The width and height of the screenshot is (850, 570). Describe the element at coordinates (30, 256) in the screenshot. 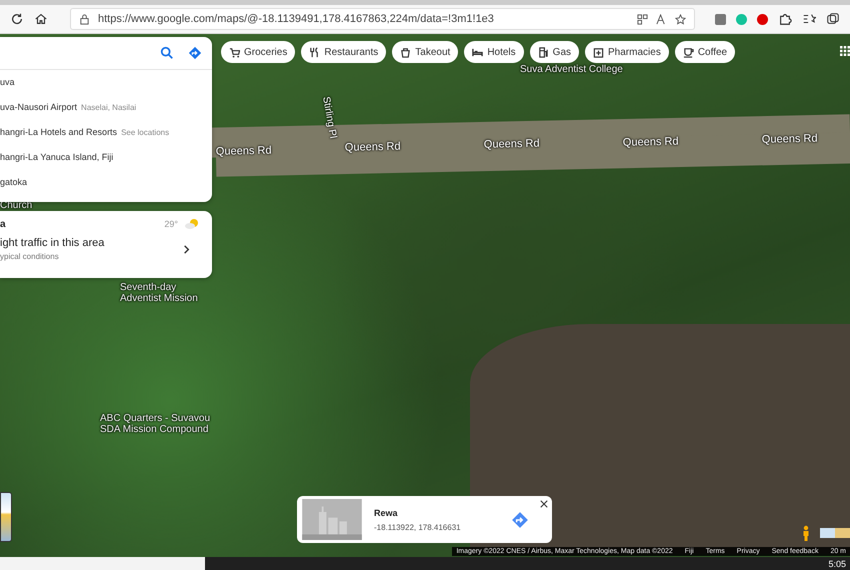

I see `traffic-conditions: ypical conditions` at that location.